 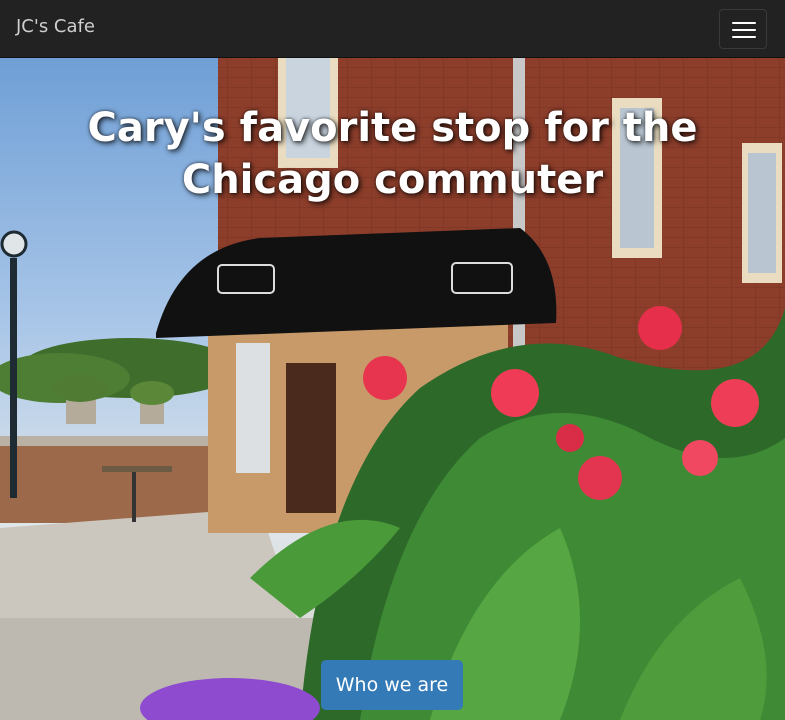 I want to click on top-navbar: JC's Cafe, so click(x=392, y=29).